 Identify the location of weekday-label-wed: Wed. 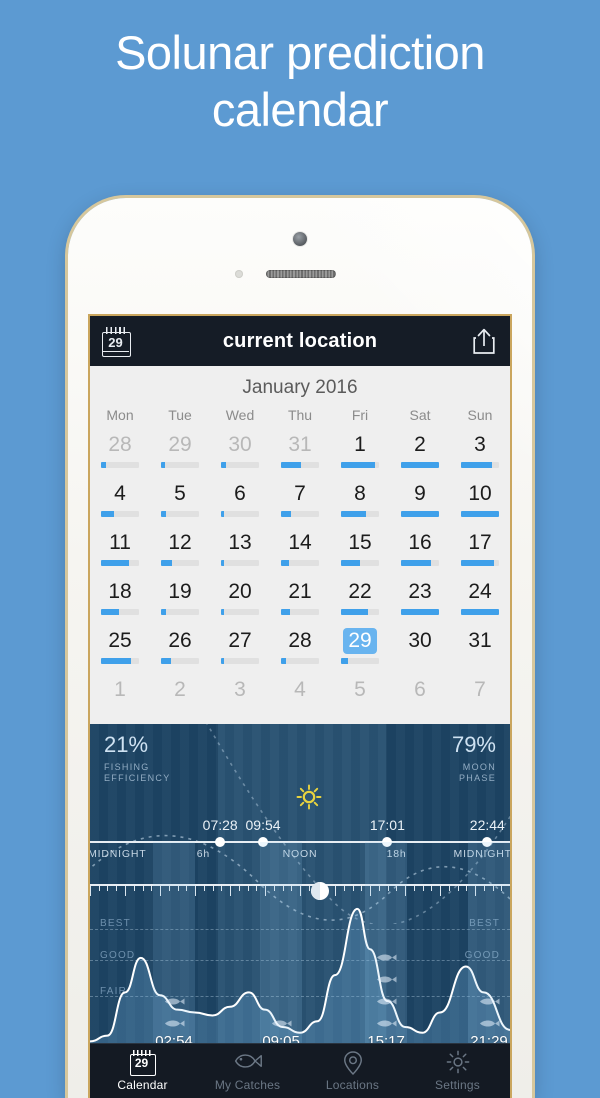
(240, 415).